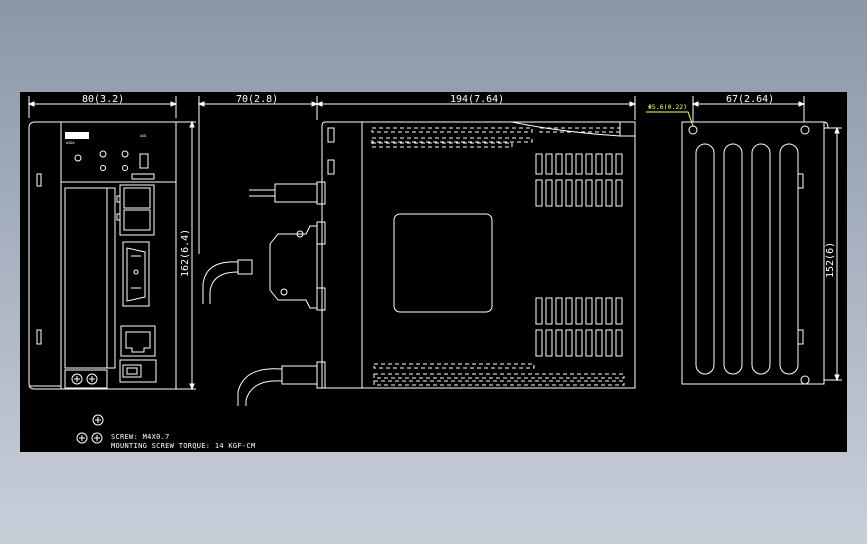  I want to click on svg-text: ASD, so click(143, 136).